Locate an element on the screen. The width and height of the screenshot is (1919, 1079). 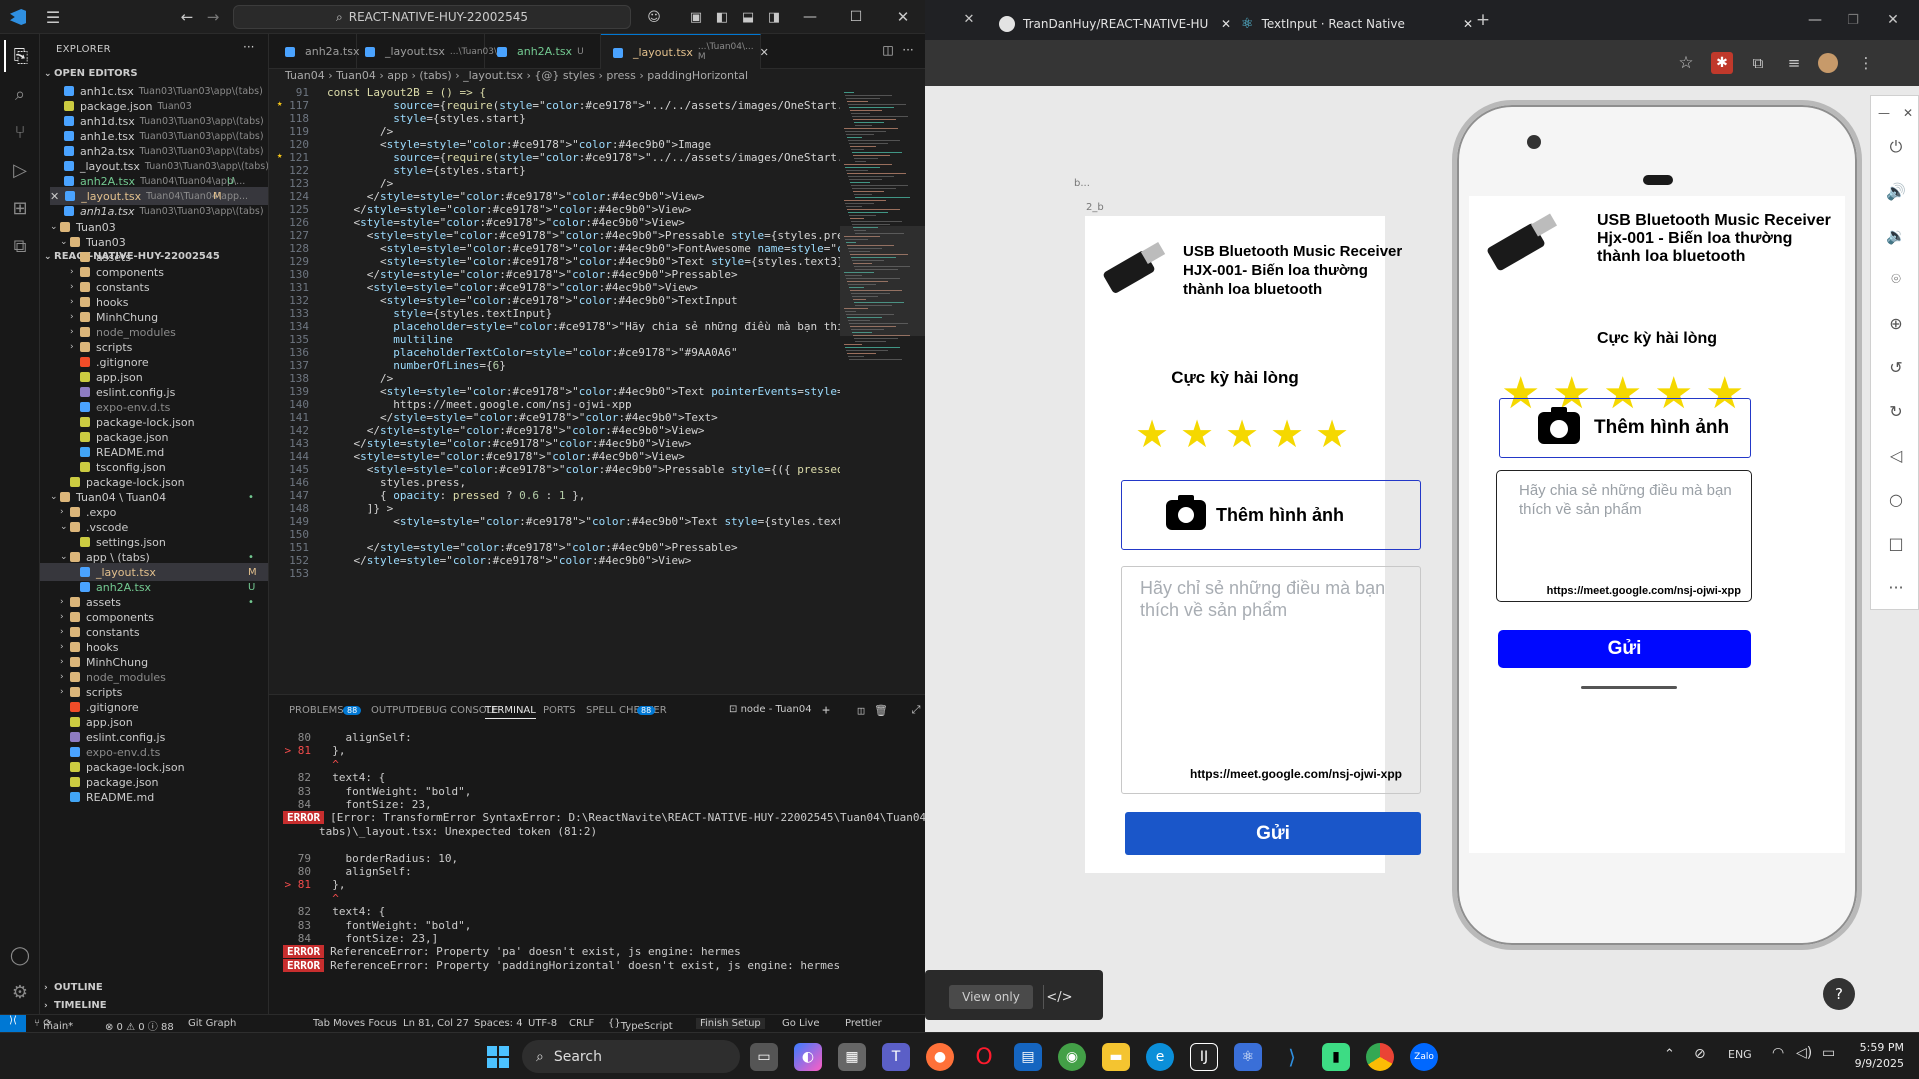
home-icon: ○ is located at coordinates (1896, 499).